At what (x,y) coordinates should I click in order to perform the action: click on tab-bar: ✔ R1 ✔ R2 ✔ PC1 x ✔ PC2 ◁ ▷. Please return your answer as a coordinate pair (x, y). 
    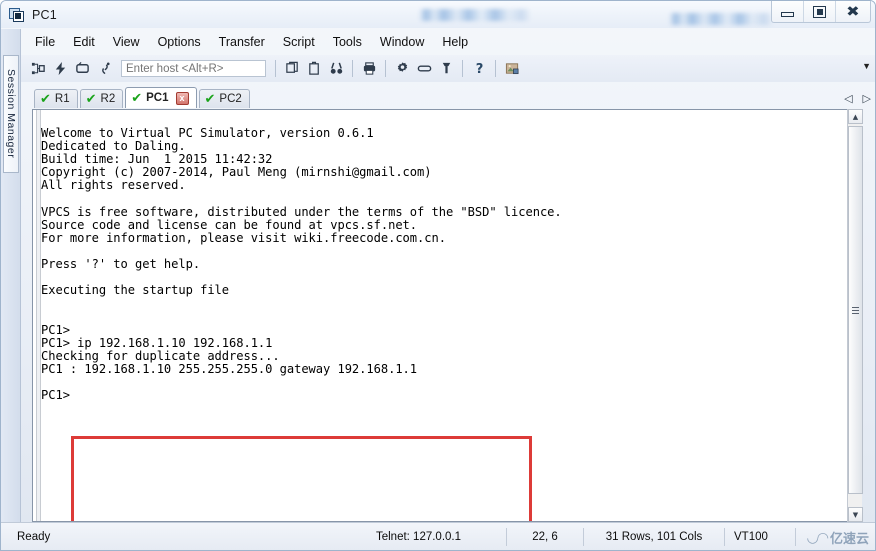
    Looking at the image, I should click on (448, 95).